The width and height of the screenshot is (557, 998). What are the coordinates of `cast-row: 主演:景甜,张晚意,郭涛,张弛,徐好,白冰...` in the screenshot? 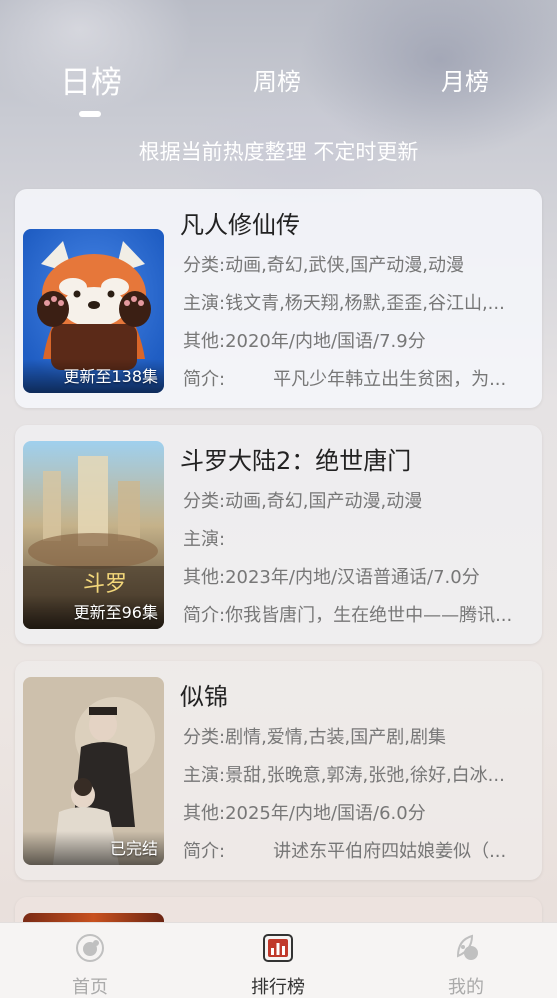 It's located at (355, 774).